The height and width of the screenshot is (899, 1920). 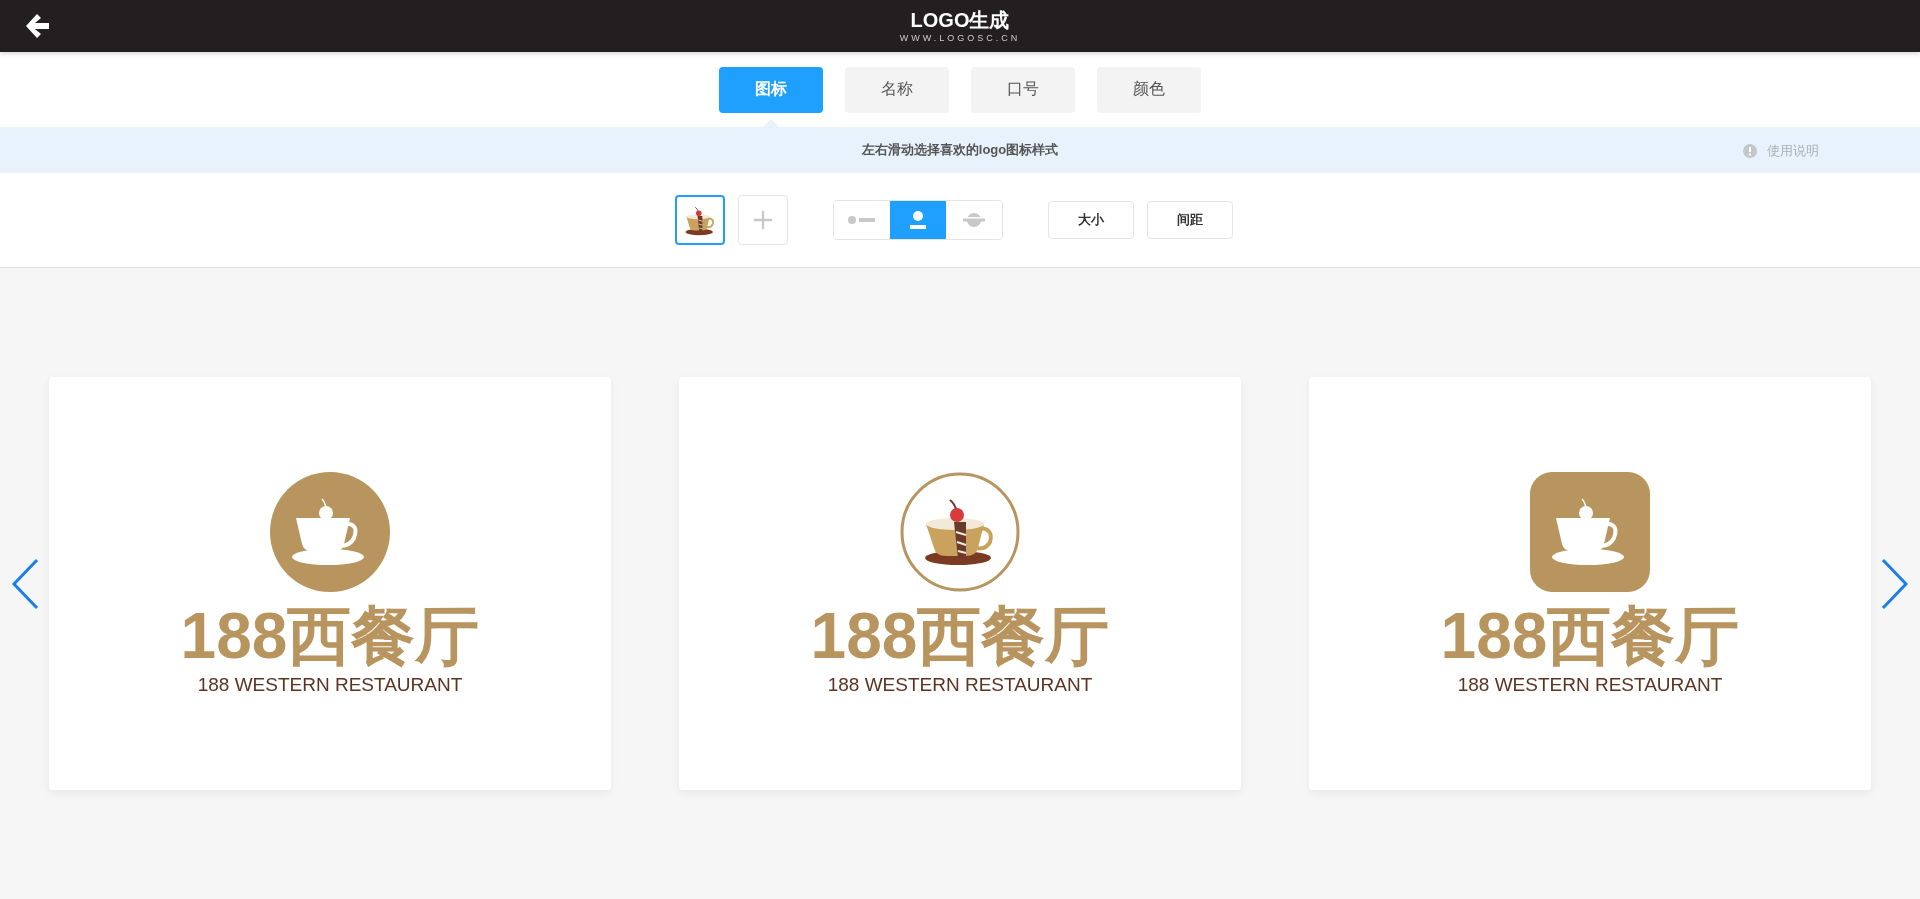 What do you see at coordinates (960, 150) in the screenshot?
I see `hint-text: 左右滑动选择喜欢的logo图标样式` at bounding box center [960, 150].